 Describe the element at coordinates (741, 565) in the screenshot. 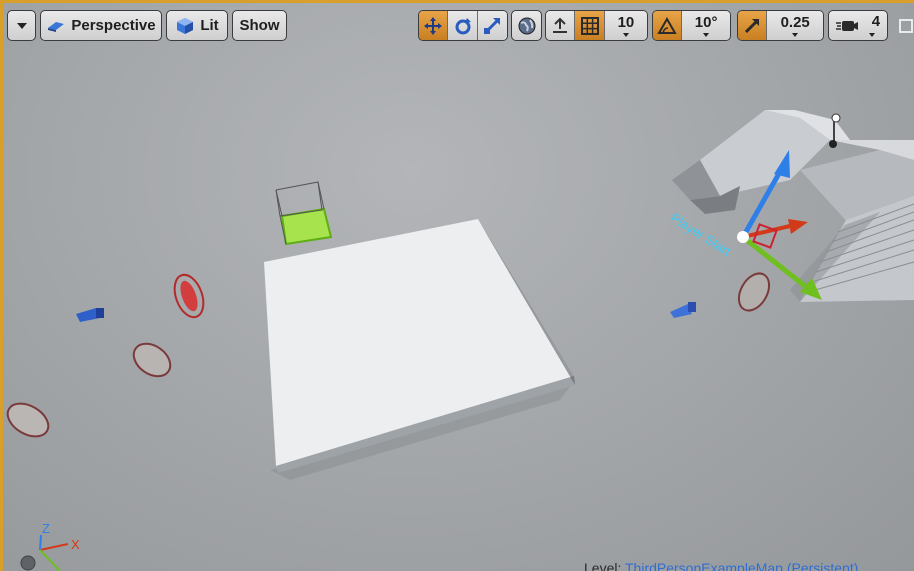

I see `level-name: ThirdPersonExampleMap (Persistent)` at that location.